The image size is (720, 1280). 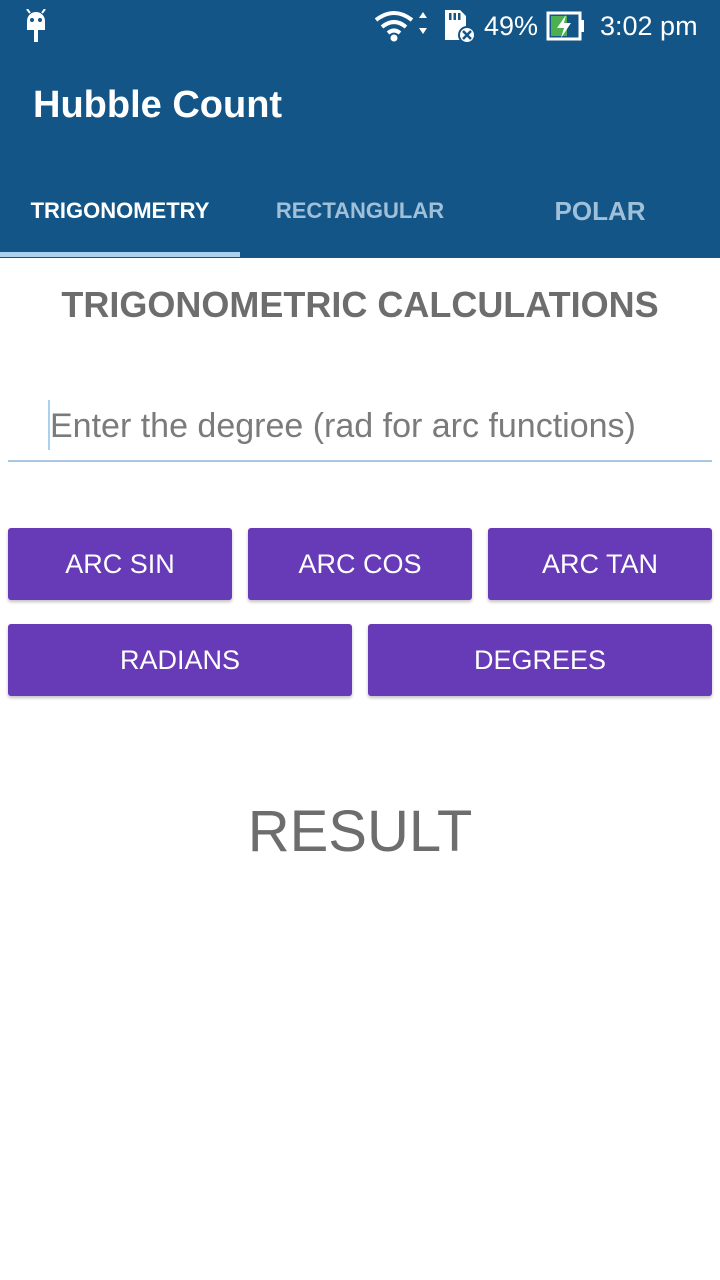 What do you see at coordinates (459, 26) in the screenshot?
I see `sd-card-icon` at bounding box center [459, 26].